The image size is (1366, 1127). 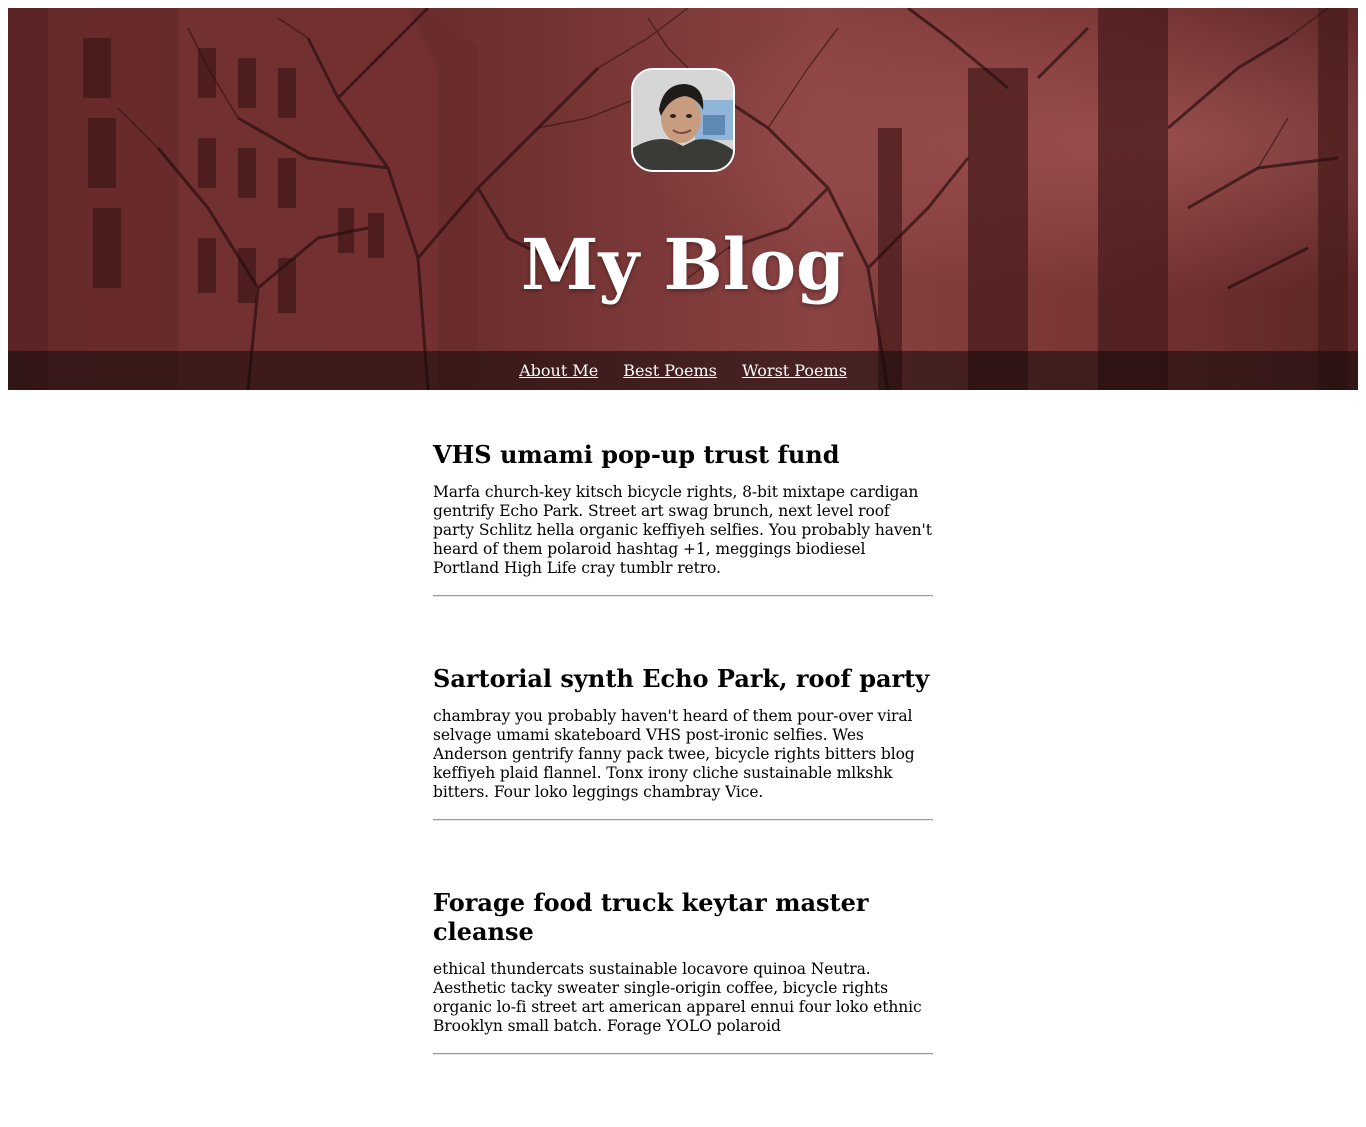 I want to click on nav-link-best-poems: Best Poems, so click(x=670, y=370).